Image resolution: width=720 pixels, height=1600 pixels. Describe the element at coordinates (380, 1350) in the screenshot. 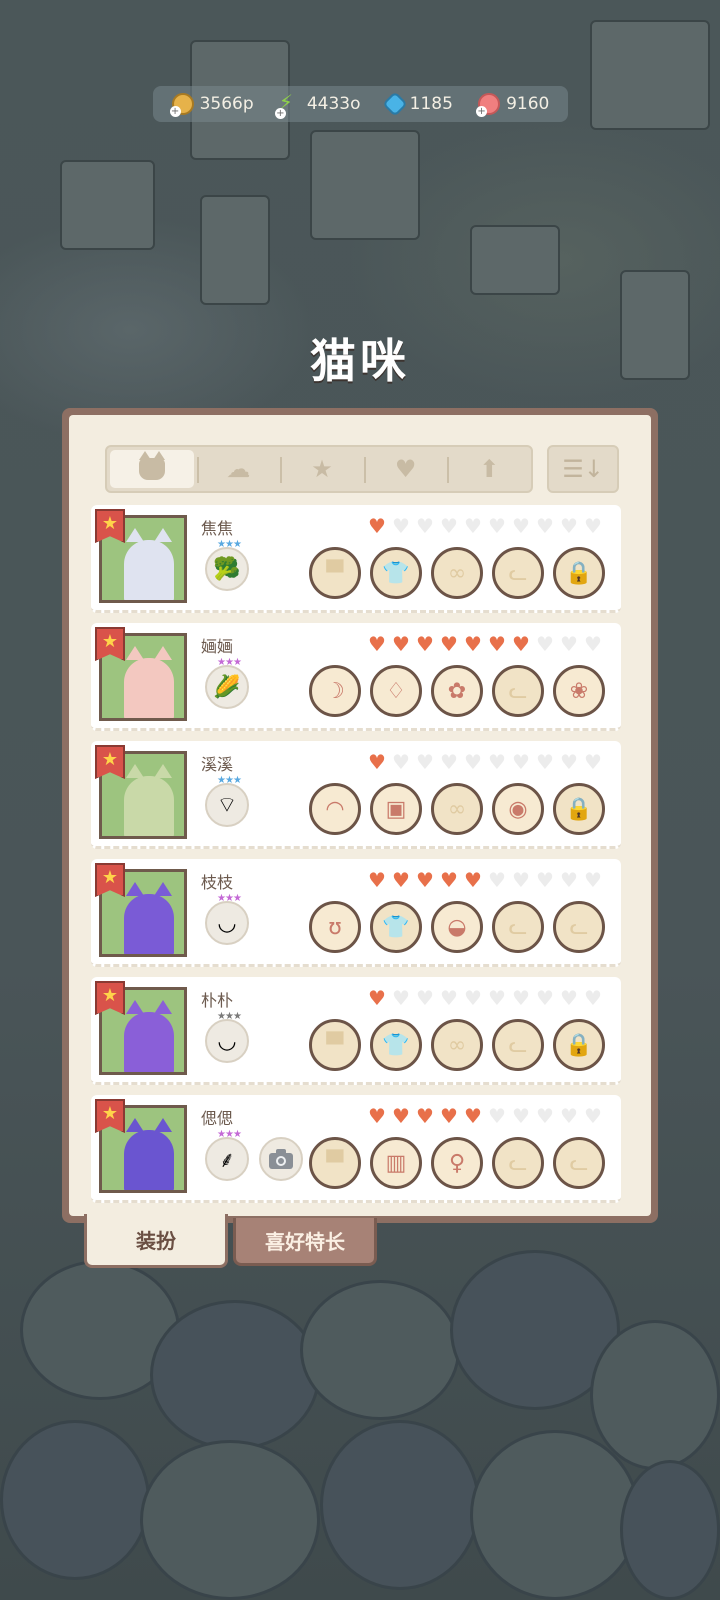

I see `tree` at that location.